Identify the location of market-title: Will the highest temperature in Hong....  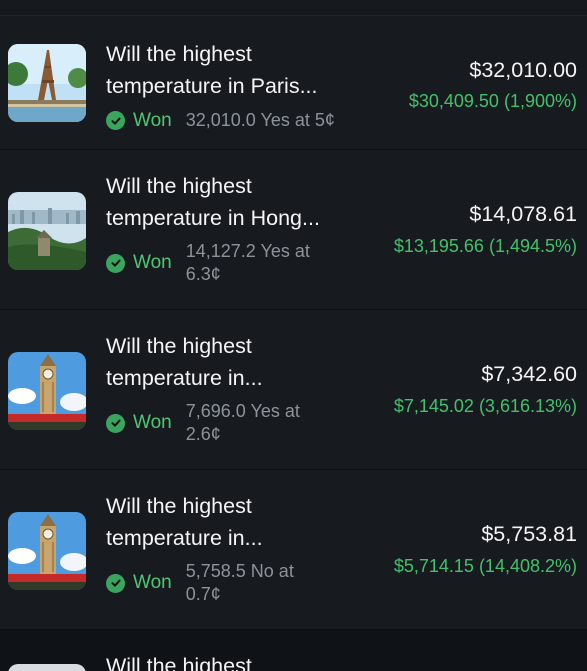
(236, 202).